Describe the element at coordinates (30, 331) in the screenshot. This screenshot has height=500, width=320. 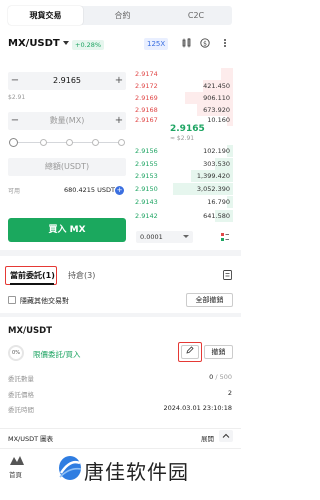
I see `order-pair-title: MX/USDT` at that location.